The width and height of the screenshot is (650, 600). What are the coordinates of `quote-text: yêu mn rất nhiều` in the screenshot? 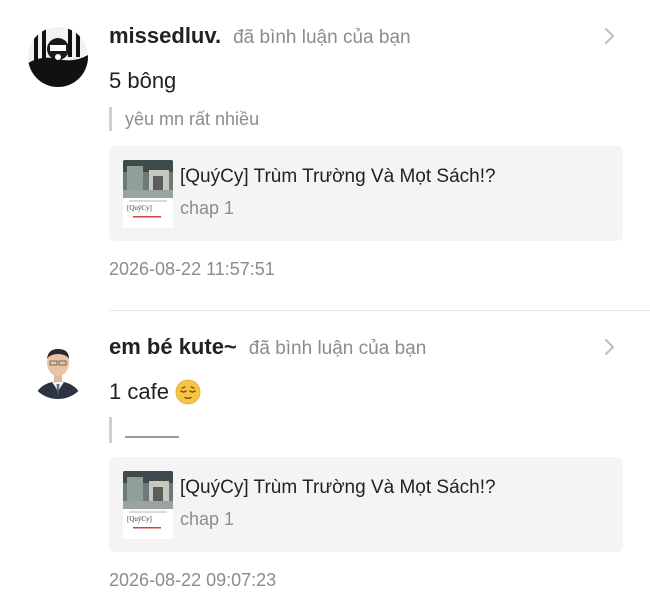 It's located at (192, 118).